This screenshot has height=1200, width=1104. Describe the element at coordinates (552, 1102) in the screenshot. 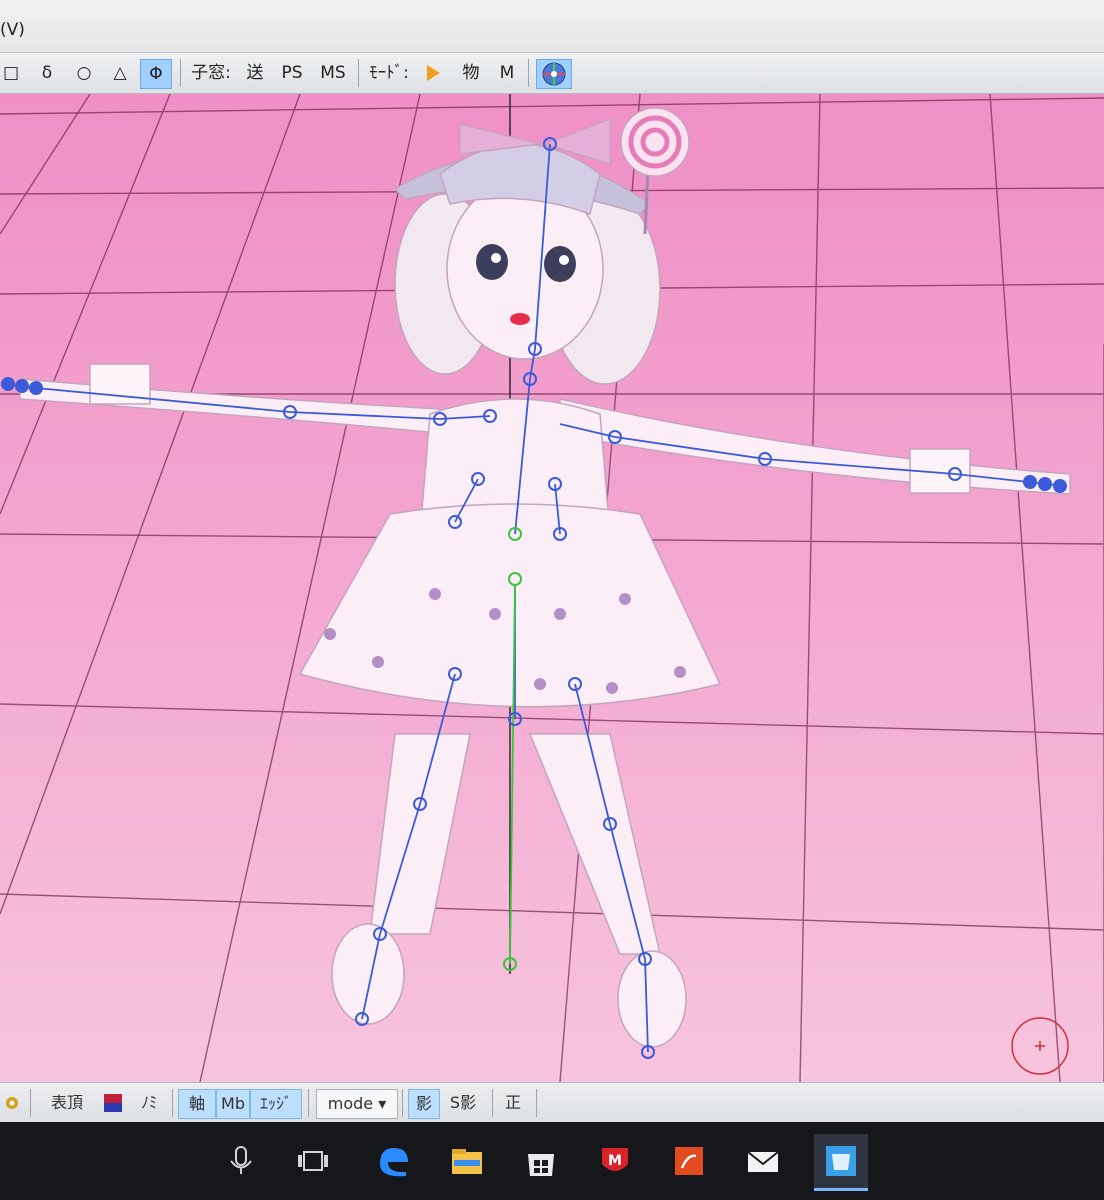

I see `bottom-toolbar: 表頂 ﾉﾐ 軸 Mb ｴｯｼﾞ mode ▾ 影 S影 正` at that location.